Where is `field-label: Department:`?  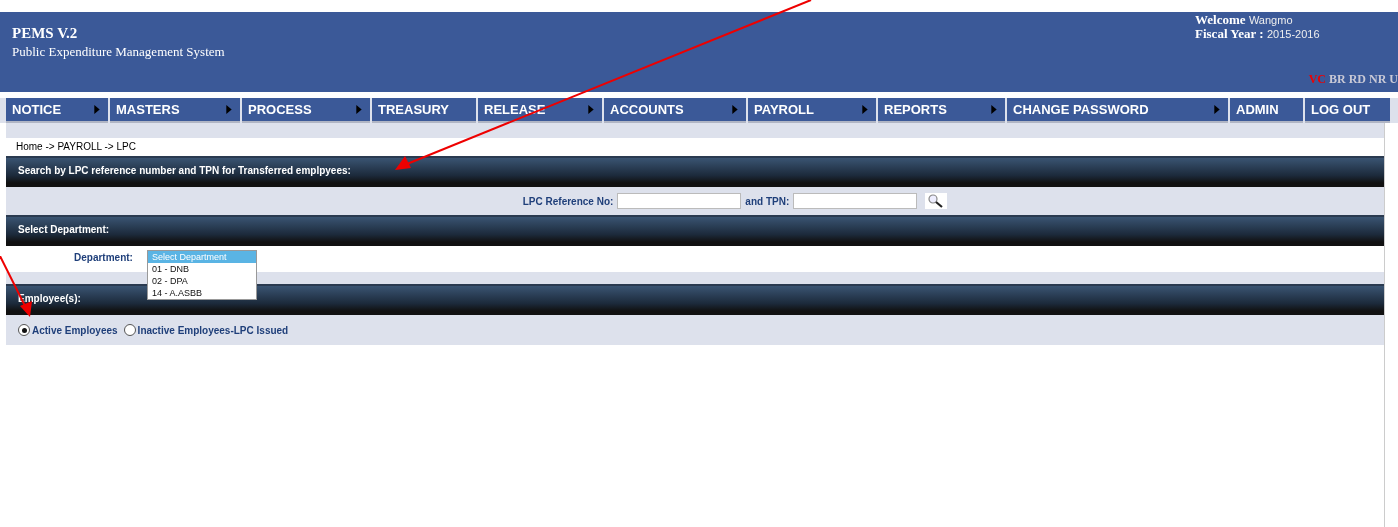 field-label: Department: is located at coordinates (103, 257).